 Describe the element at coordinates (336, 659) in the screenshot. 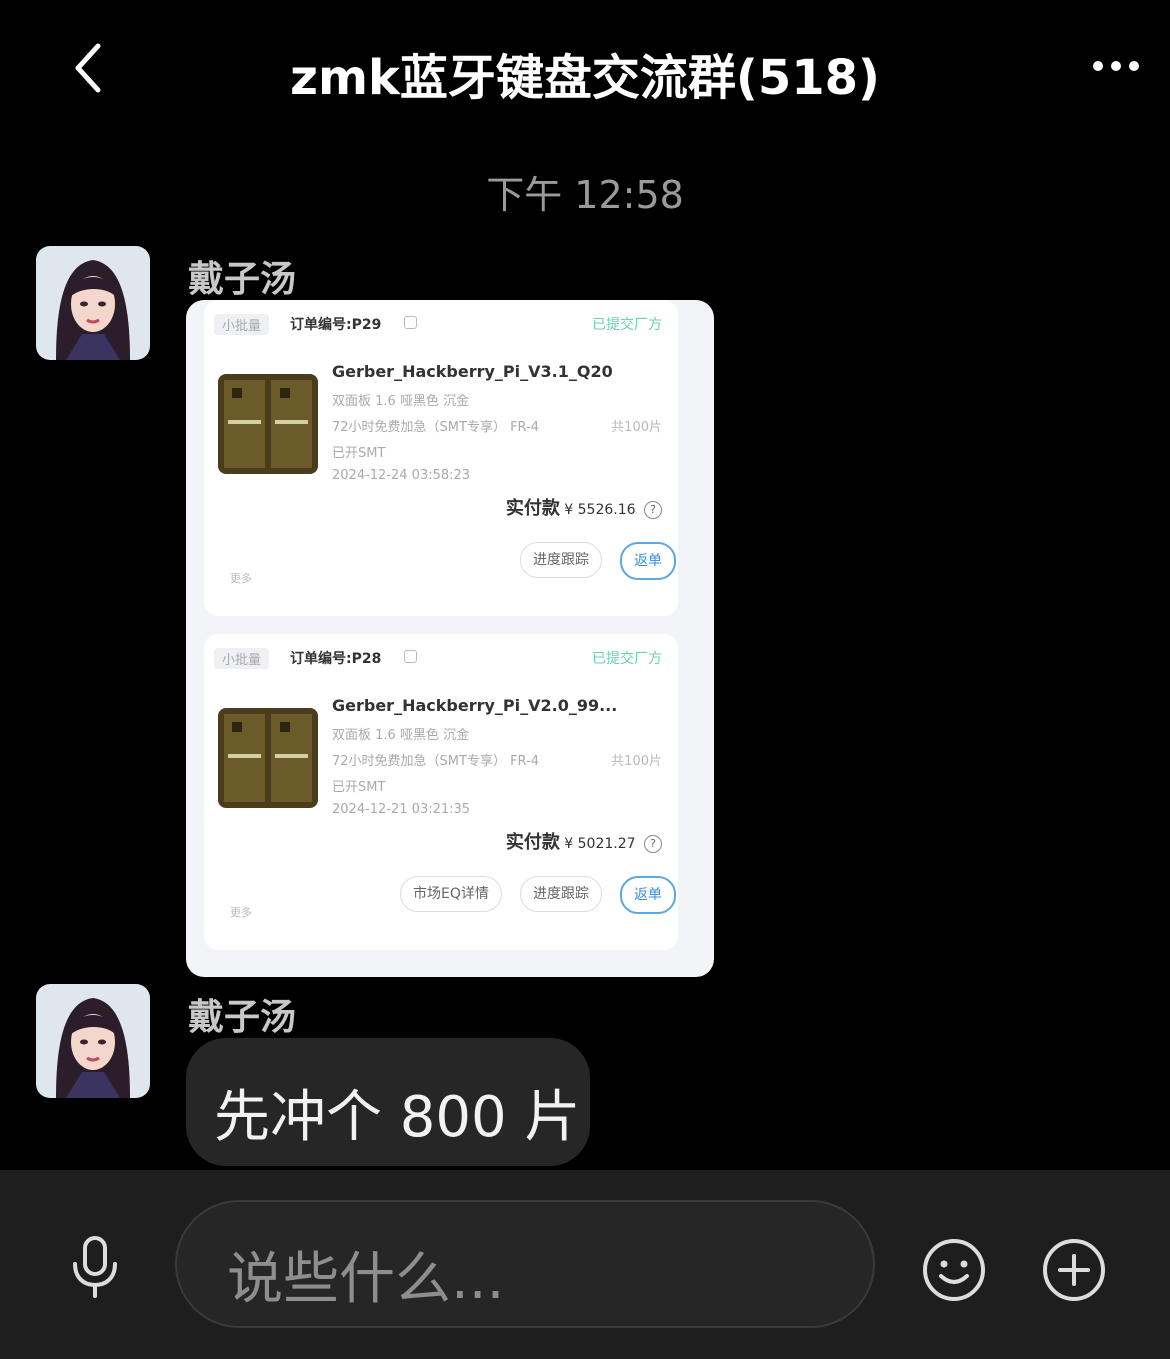

I see `order-number: 订单编号:P28` at that location.